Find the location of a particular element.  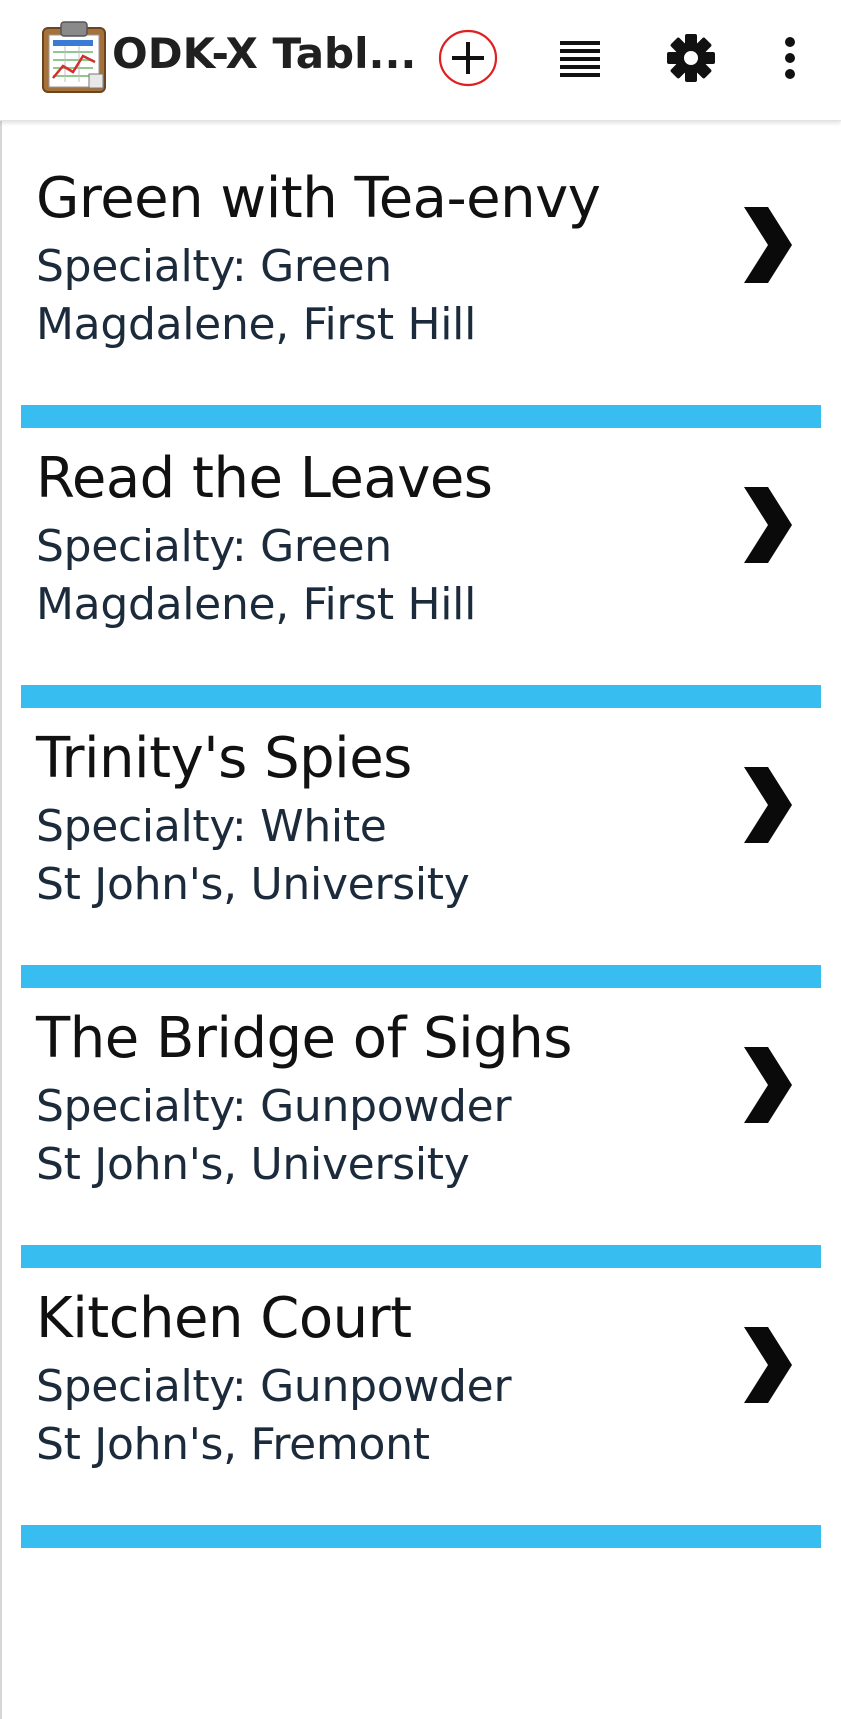

list-lines-icon is located at coordinates (580, 59).